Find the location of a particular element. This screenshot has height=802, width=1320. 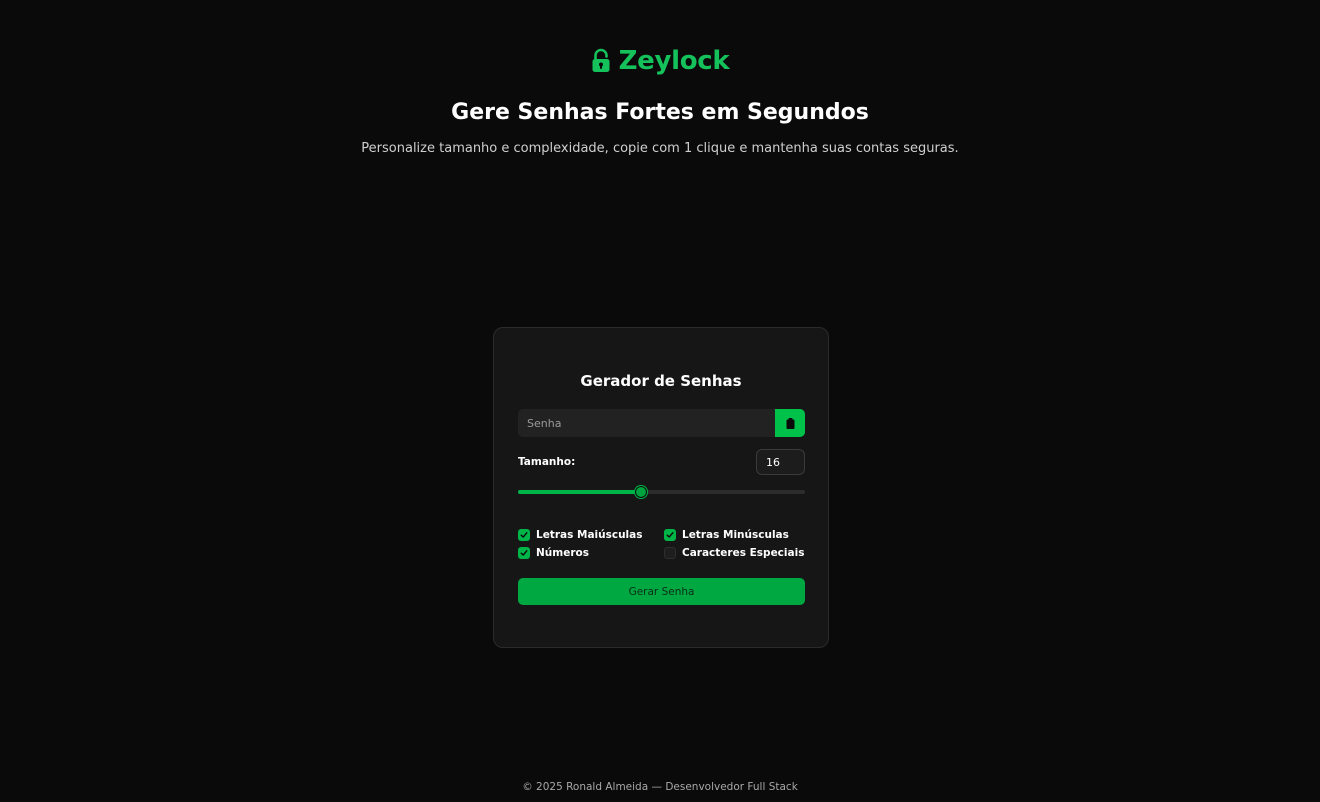

option-uppercase: Letras Maiúsculas is located at coordinates (591, 535).